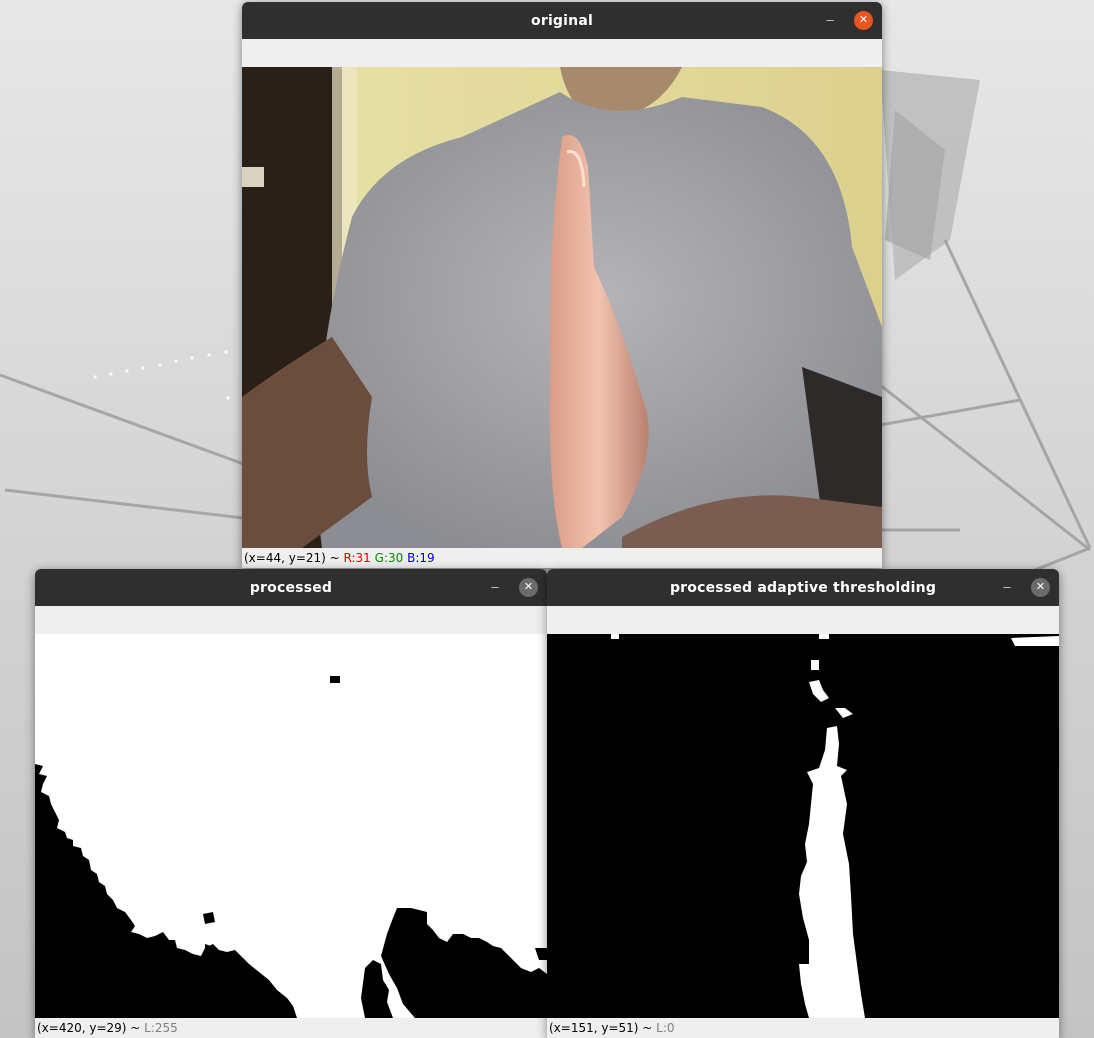  I want to click on status-bar: (x=44, y=21) ~ R:31 G:30 B:19, so click(562, 558).